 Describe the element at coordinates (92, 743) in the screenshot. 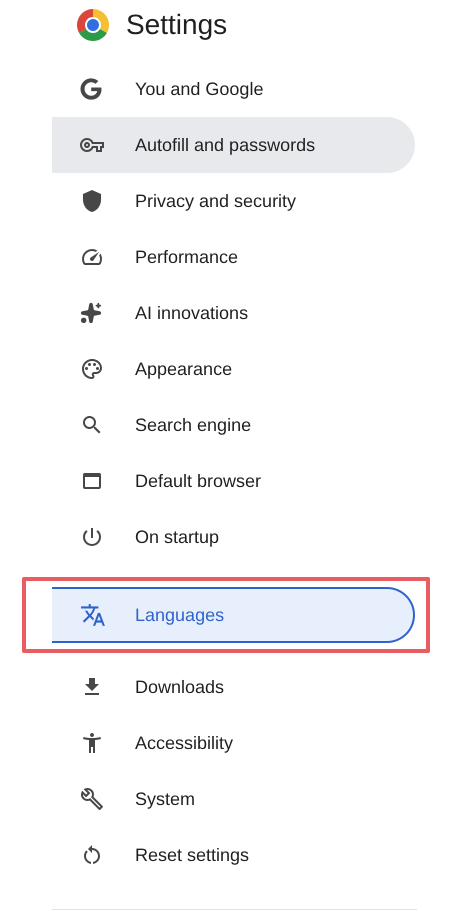

I see `person-icon` at that location.